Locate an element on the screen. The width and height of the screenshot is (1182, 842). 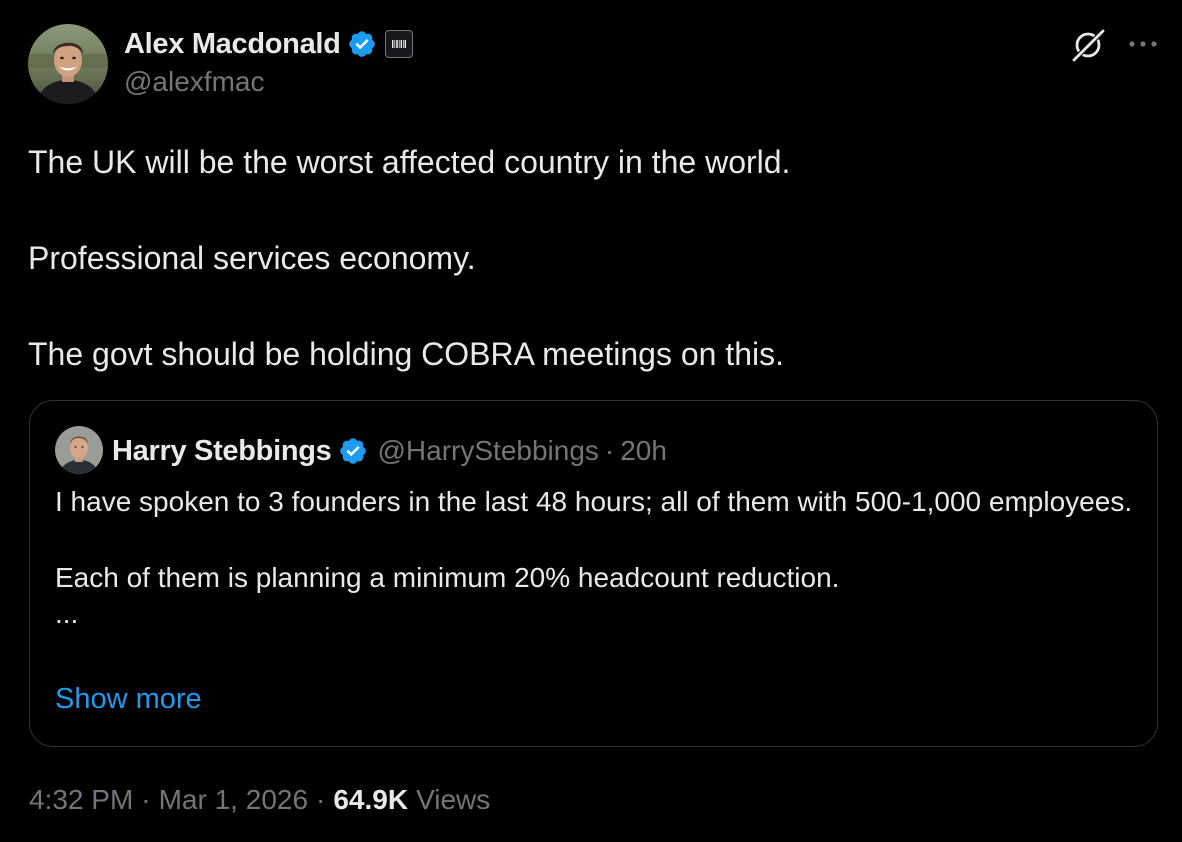
author-name: Alex Macdonald is located at coordinates (232, 44).